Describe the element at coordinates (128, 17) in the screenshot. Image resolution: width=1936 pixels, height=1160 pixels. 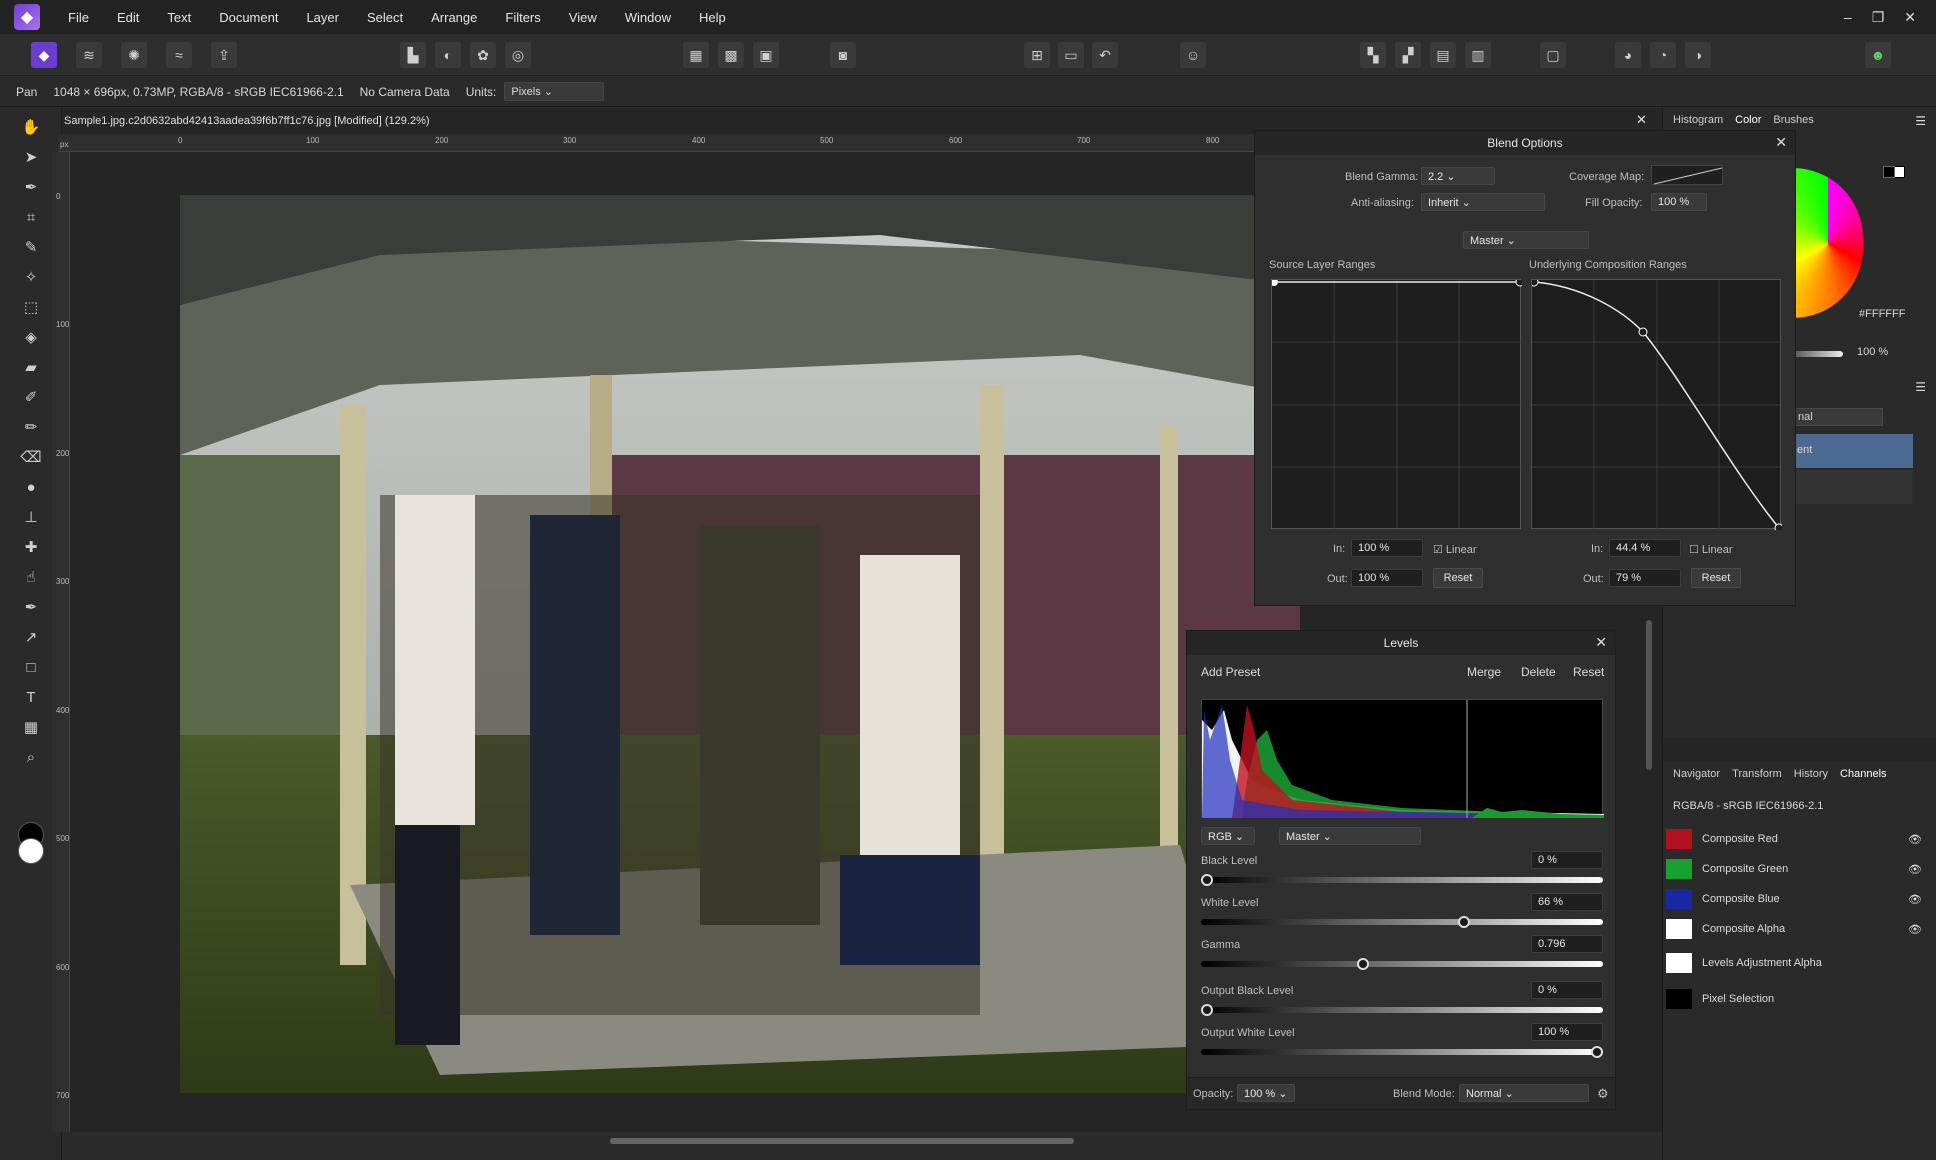
I see `menu-edit: Edit` at that location.